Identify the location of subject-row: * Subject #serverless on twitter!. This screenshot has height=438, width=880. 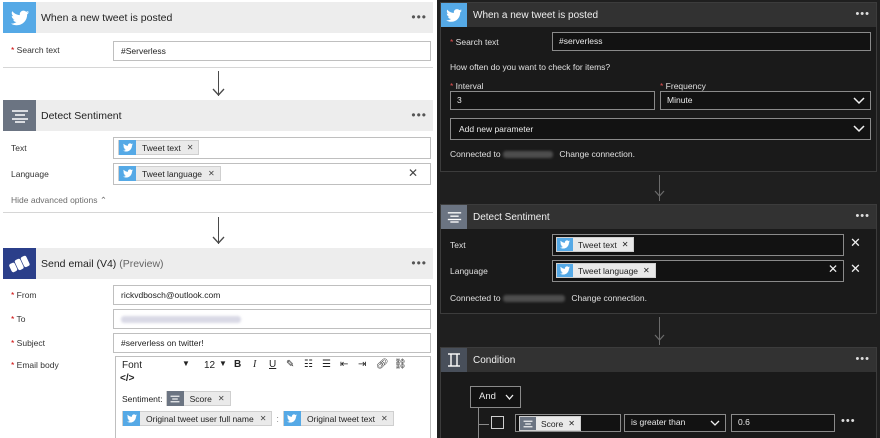
(218, 344).